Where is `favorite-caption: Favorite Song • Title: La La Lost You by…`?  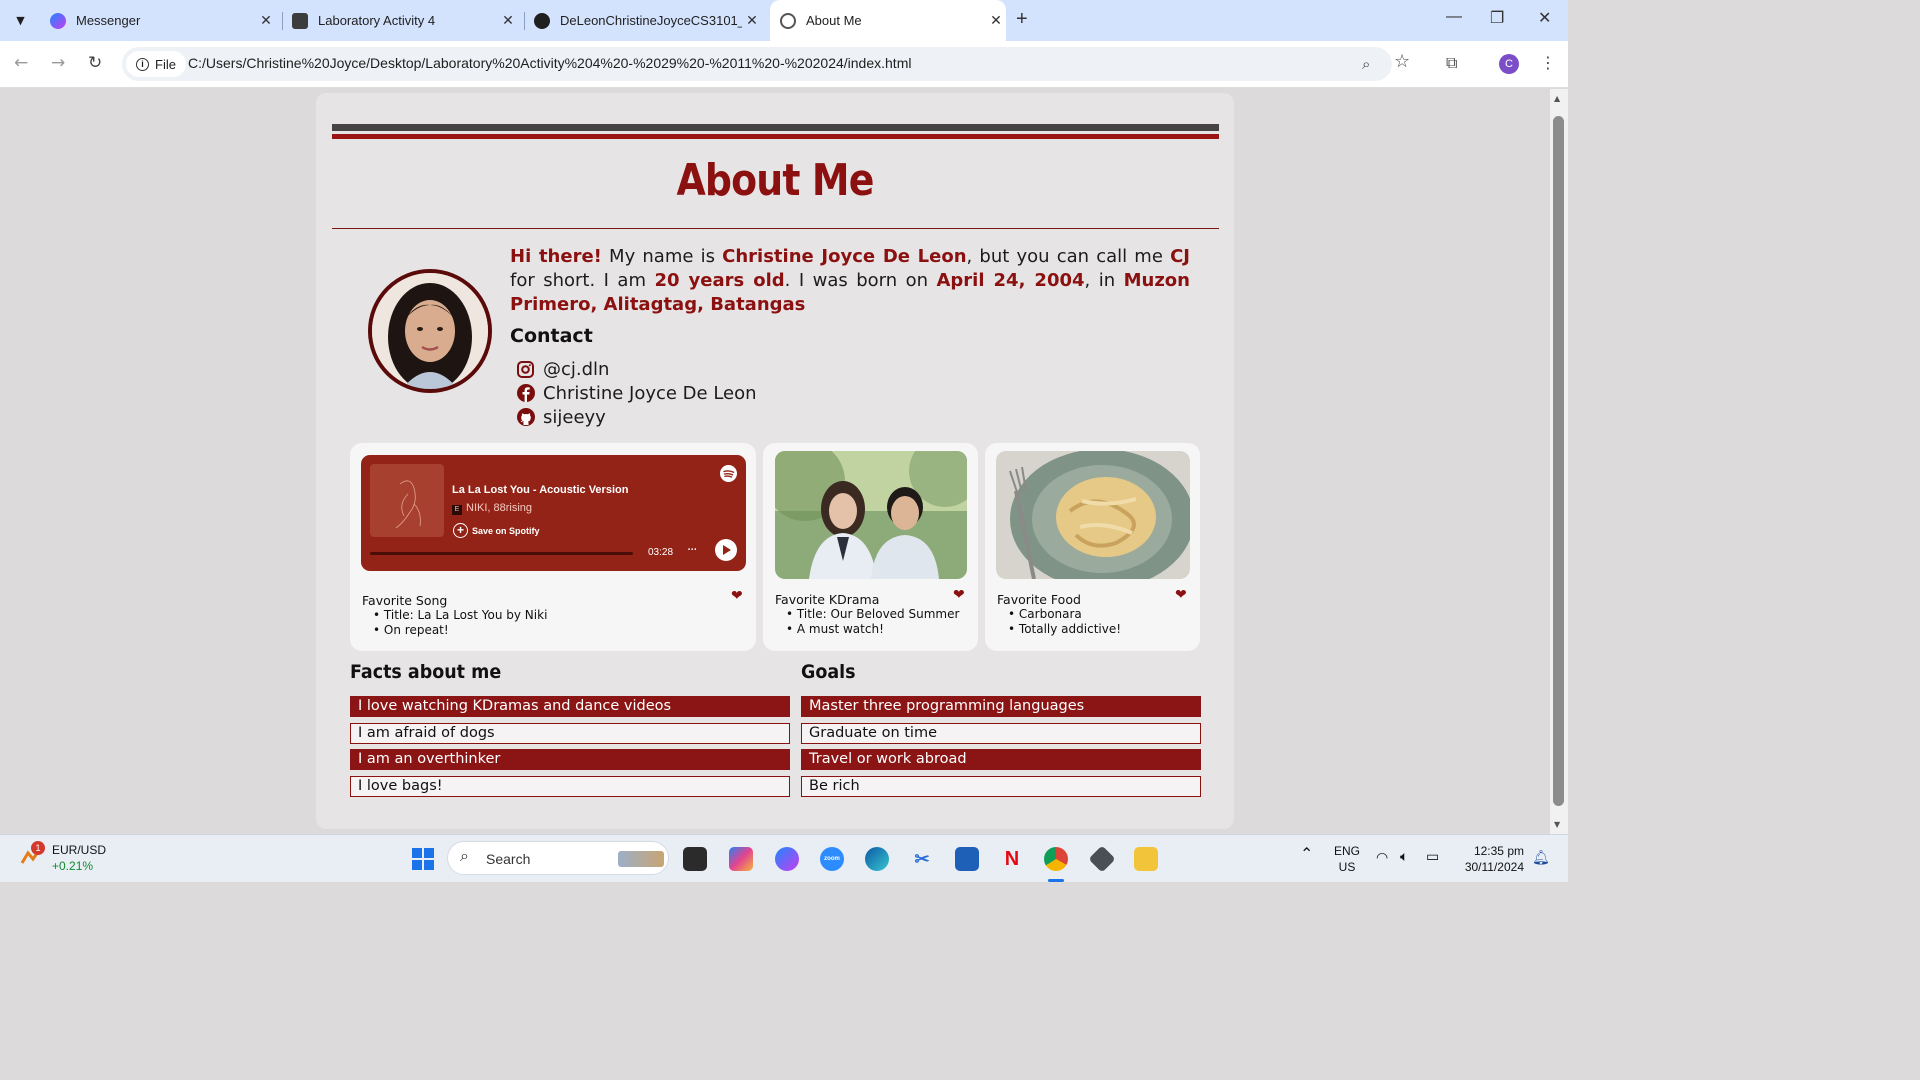
favorite-caption: Favorite Song • Title: La La Lost You by… is located at coordinates (454, 615).